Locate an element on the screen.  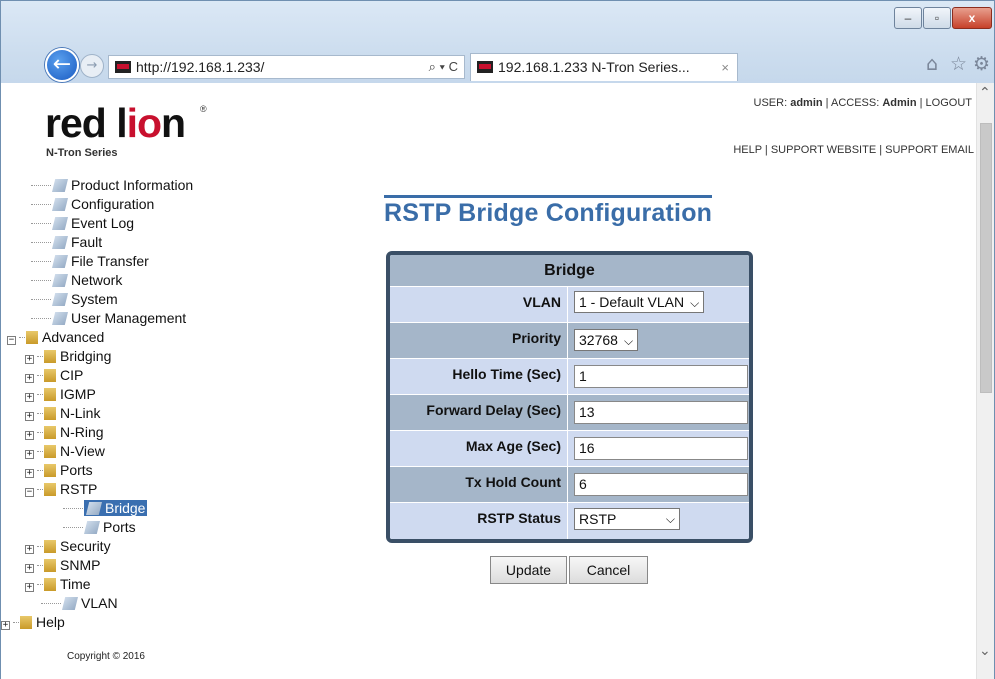
tree-item-system: System is located at coordinates (74, 299).